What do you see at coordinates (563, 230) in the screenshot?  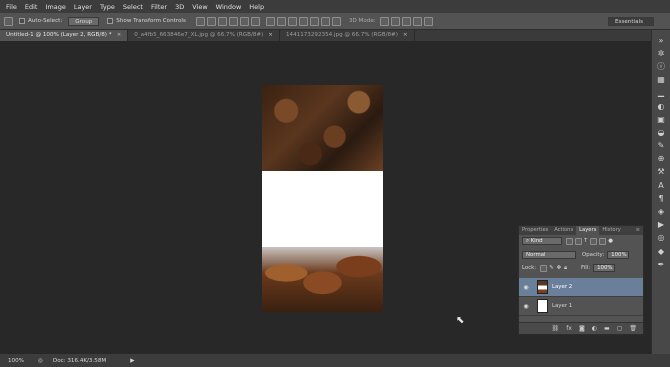 I see `tab-actions: Actions` at bounding box center [563, 230].